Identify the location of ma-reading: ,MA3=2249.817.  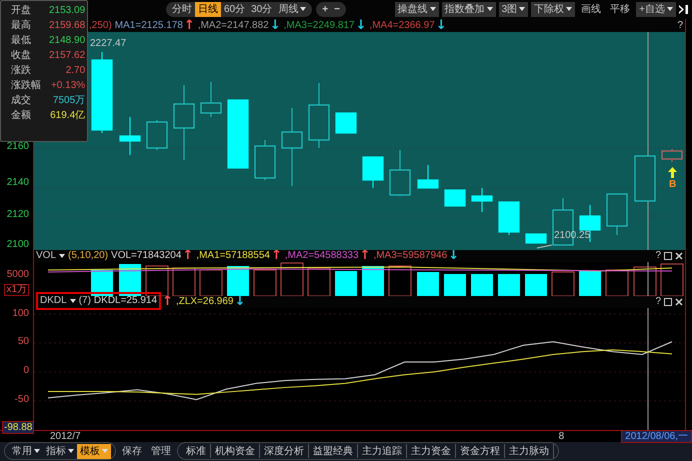
(319, 25).